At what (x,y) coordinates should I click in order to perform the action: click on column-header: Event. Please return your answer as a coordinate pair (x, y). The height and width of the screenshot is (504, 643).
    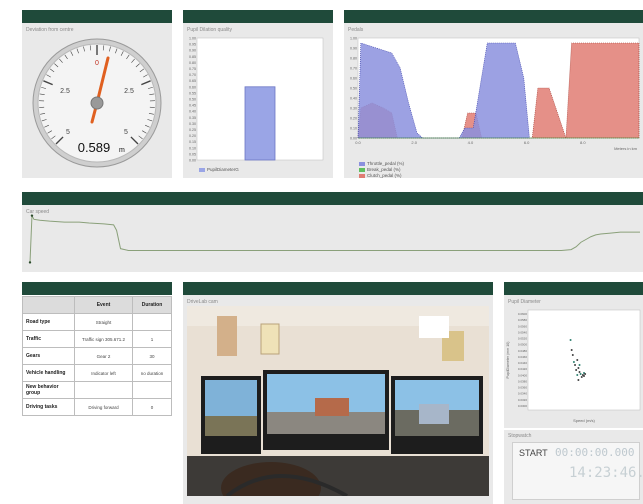
    Looking at the image, I should click on (103, 305).